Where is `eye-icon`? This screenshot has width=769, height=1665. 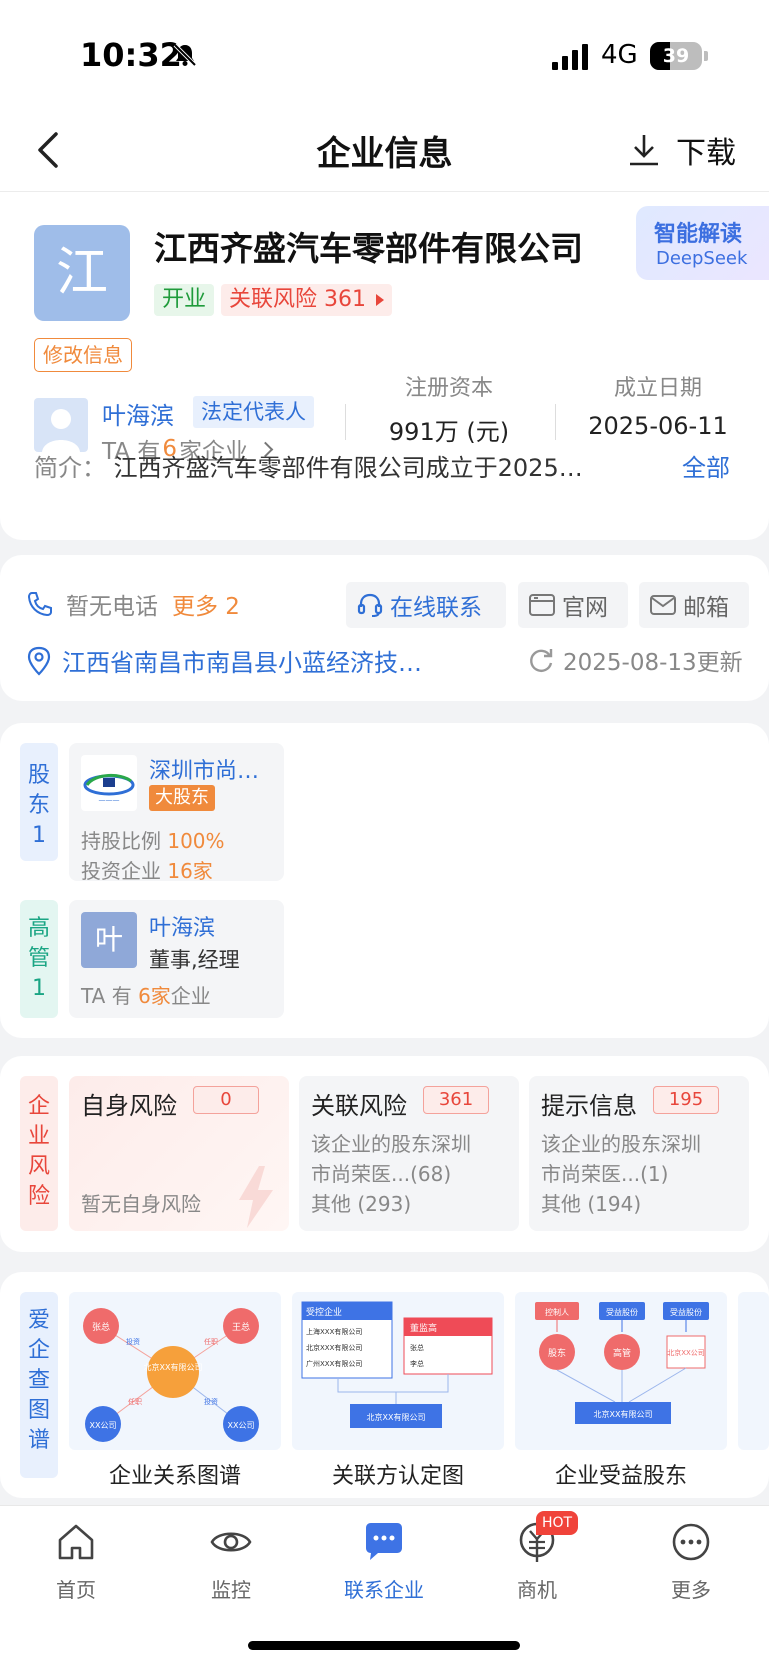
eye-icon is located at coordinates (231, 1542).